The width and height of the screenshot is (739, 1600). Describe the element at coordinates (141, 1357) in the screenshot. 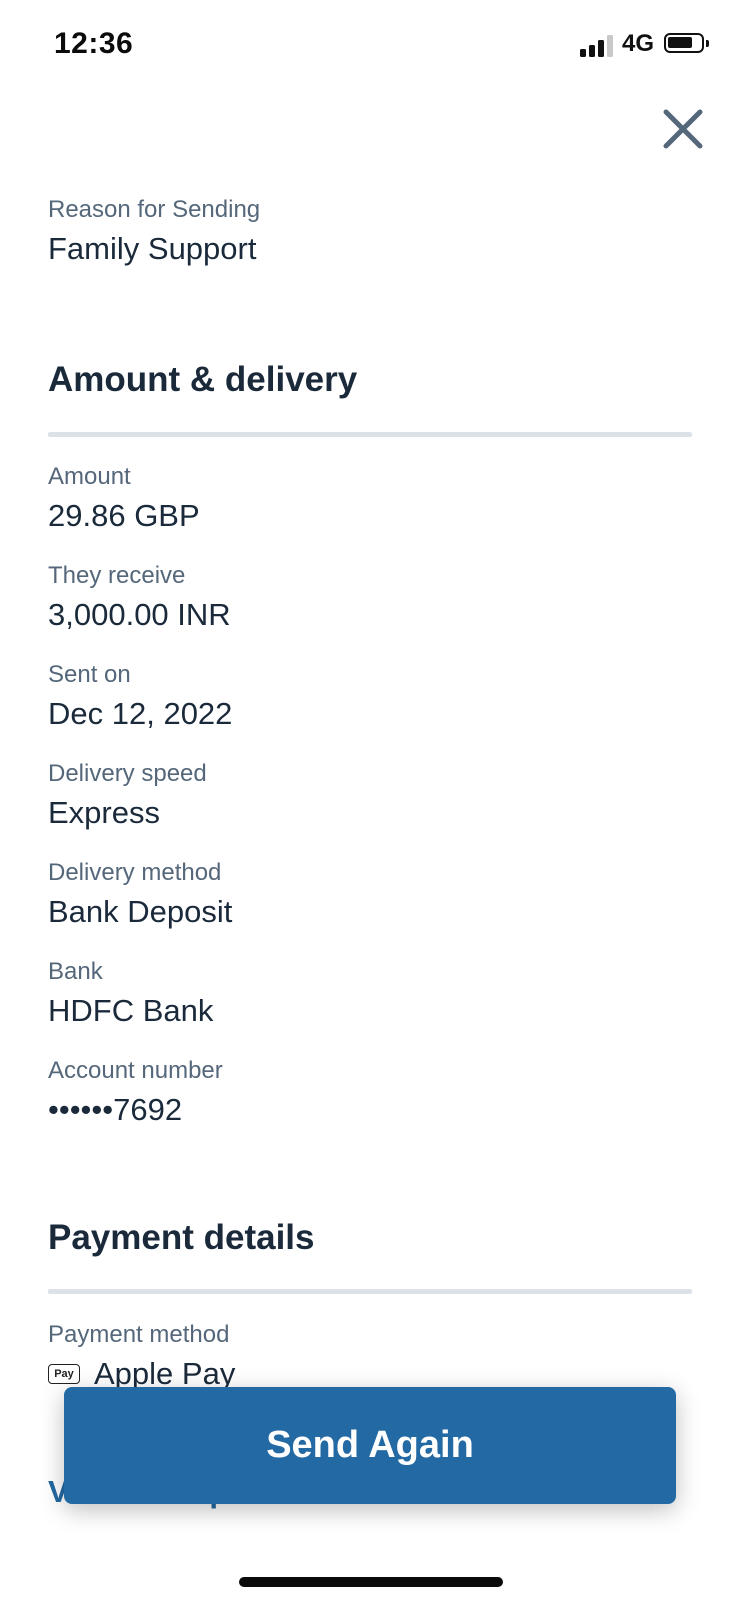

I see `payment-method-field: Payment method Pay Apple Pay` at that location.